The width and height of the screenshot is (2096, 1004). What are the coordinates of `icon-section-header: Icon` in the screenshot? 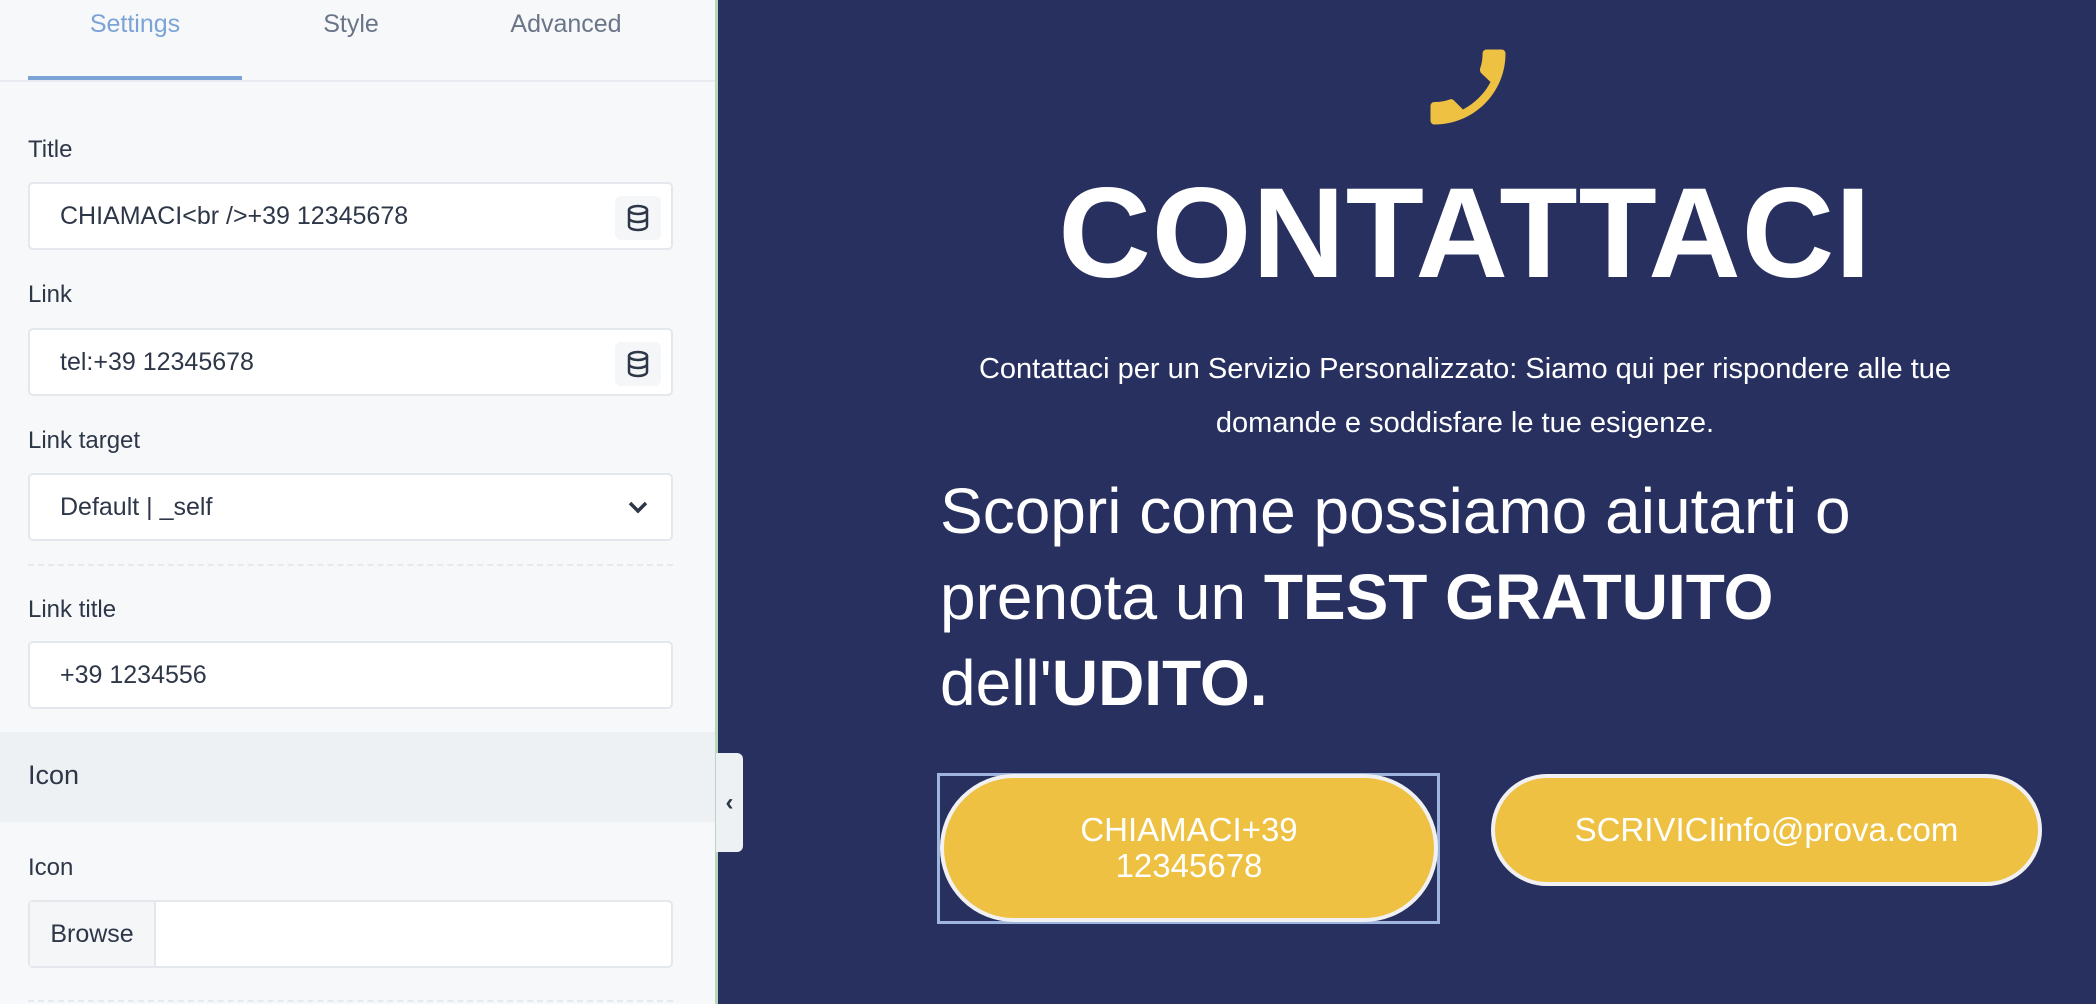 It's located at (357, 777).